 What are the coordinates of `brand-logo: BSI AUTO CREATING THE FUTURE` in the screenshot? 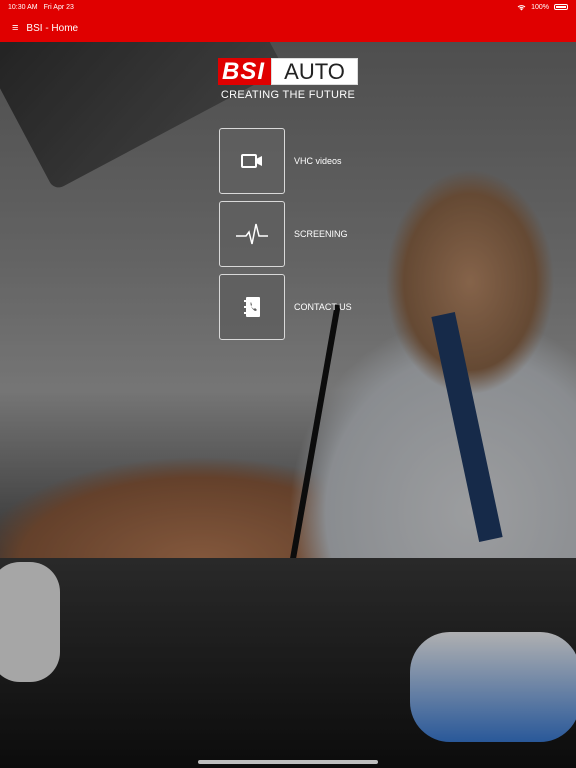 It's located at (288, 79).